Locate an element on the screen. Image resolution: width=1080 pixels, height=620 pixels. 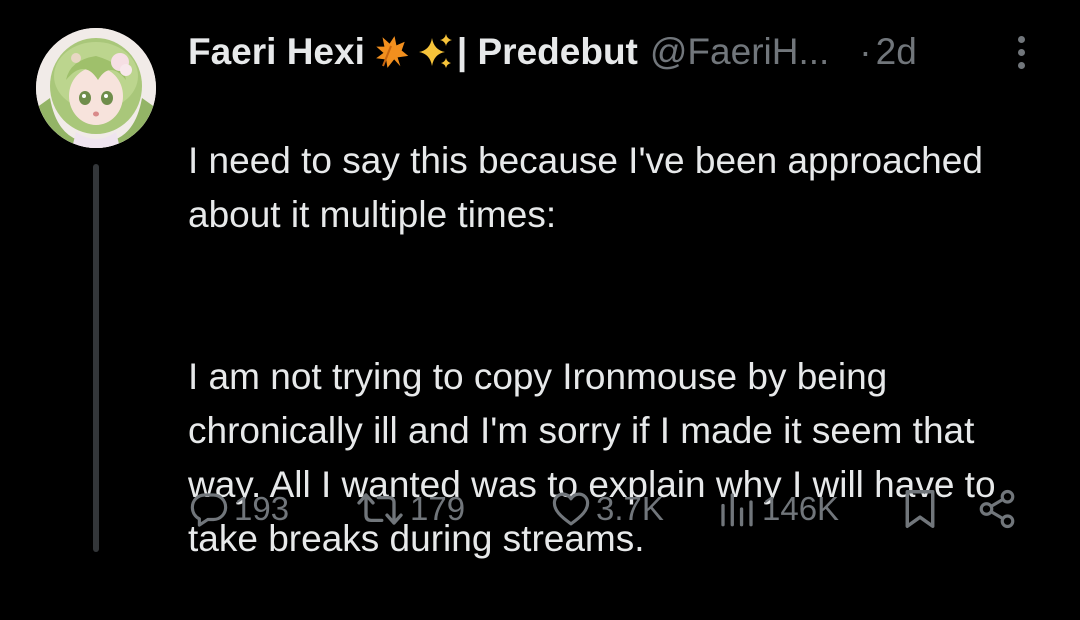
display-name: Faeri Hexi is located at coordinates (276, 52).